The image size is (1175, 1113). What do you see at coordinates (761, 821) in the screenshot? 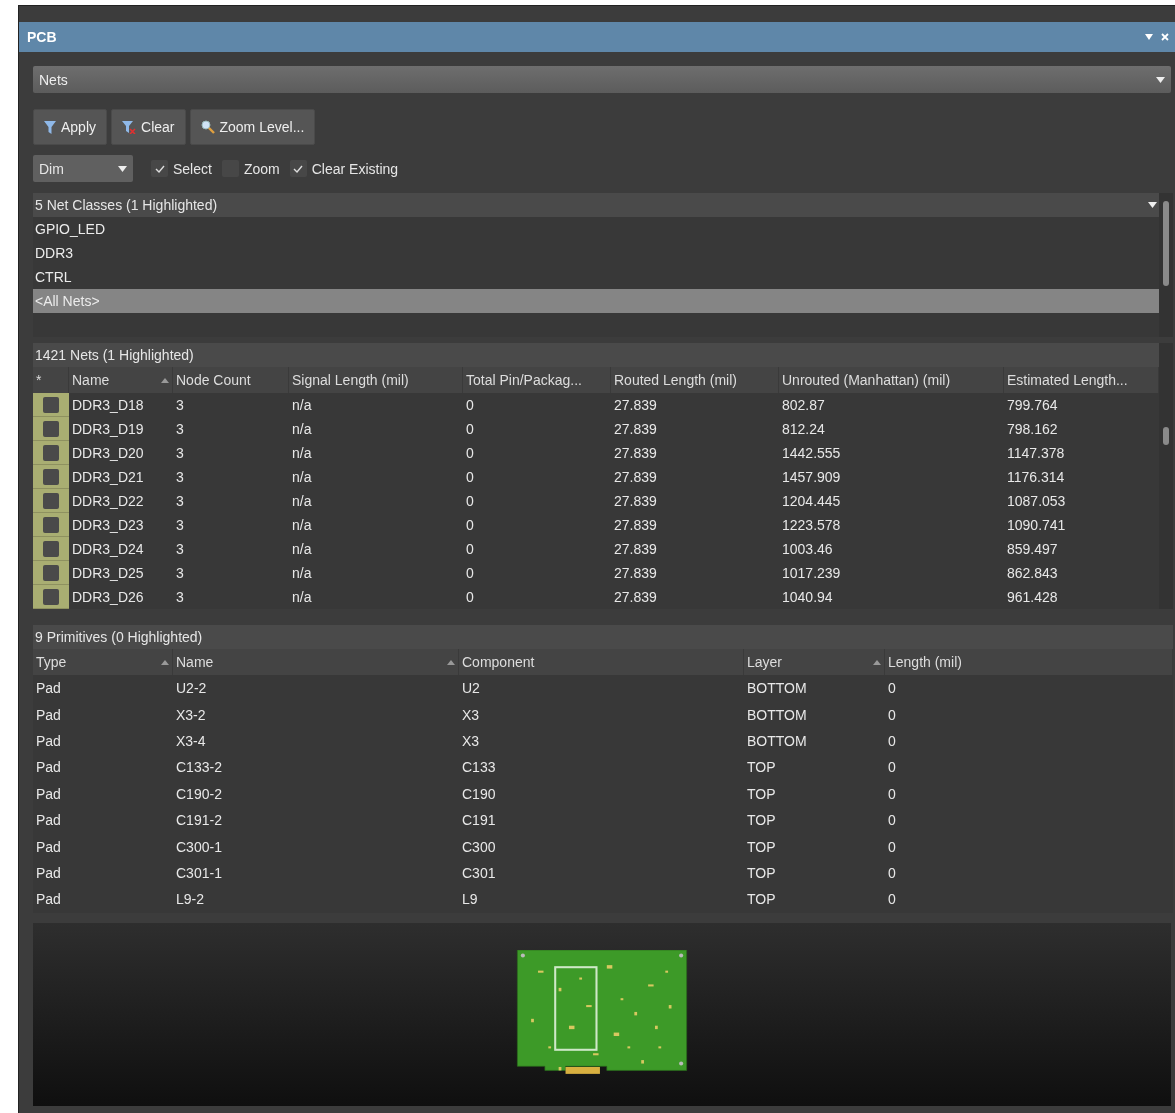
I see `table-cell-text: TOP` at bounding box center [761, 821].